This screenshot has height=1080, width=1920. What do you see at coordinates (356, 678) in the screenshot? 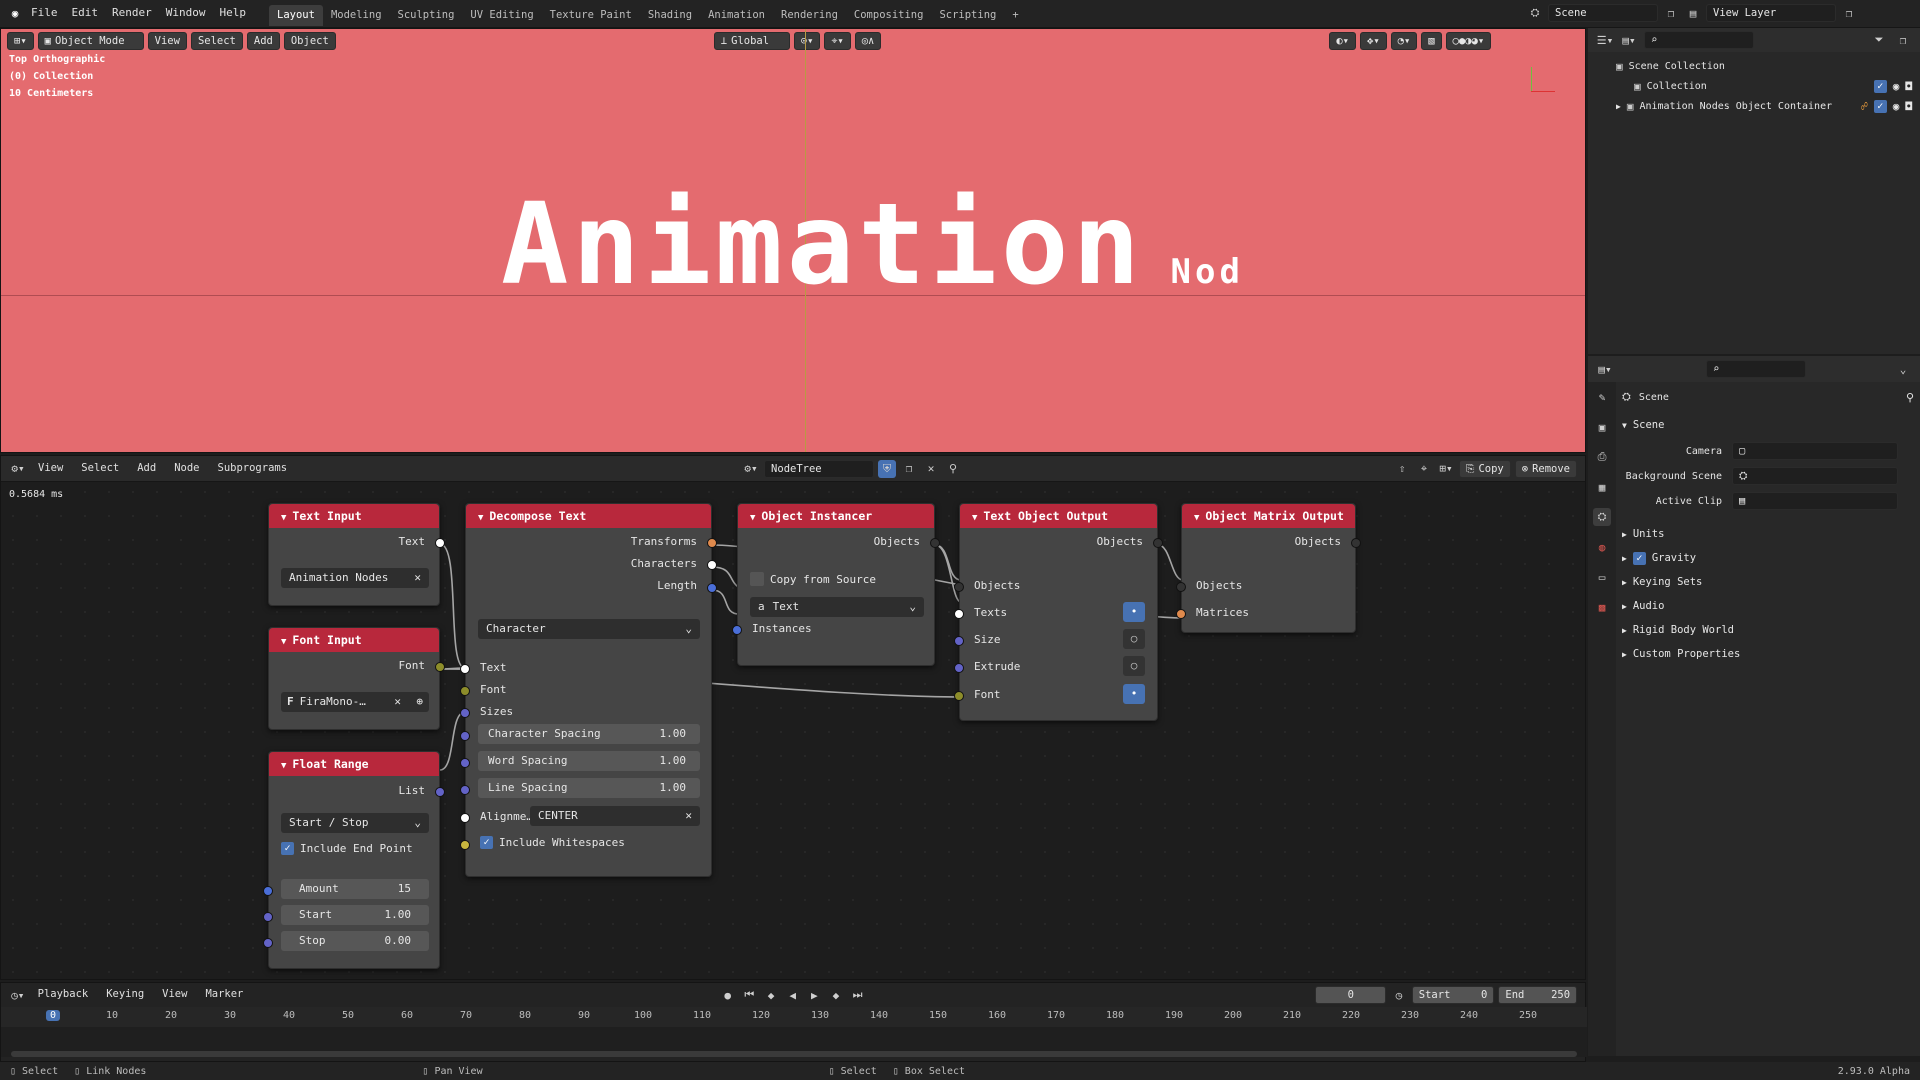
I see `node-font-input: ▼ Font Input Font F FiraMono-… ✕ ⊕` at bounding box center [356, 678].